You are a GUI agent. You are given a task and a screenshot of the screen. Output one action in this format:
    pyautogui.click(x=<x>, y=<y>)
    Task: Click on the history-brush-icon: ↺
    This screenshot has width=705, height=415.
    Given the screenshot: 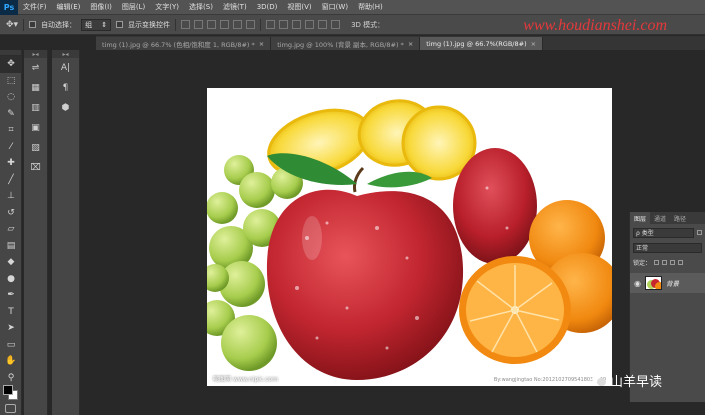 What is the action you would take?
    pyautogui.click(x=11, y=213)
    